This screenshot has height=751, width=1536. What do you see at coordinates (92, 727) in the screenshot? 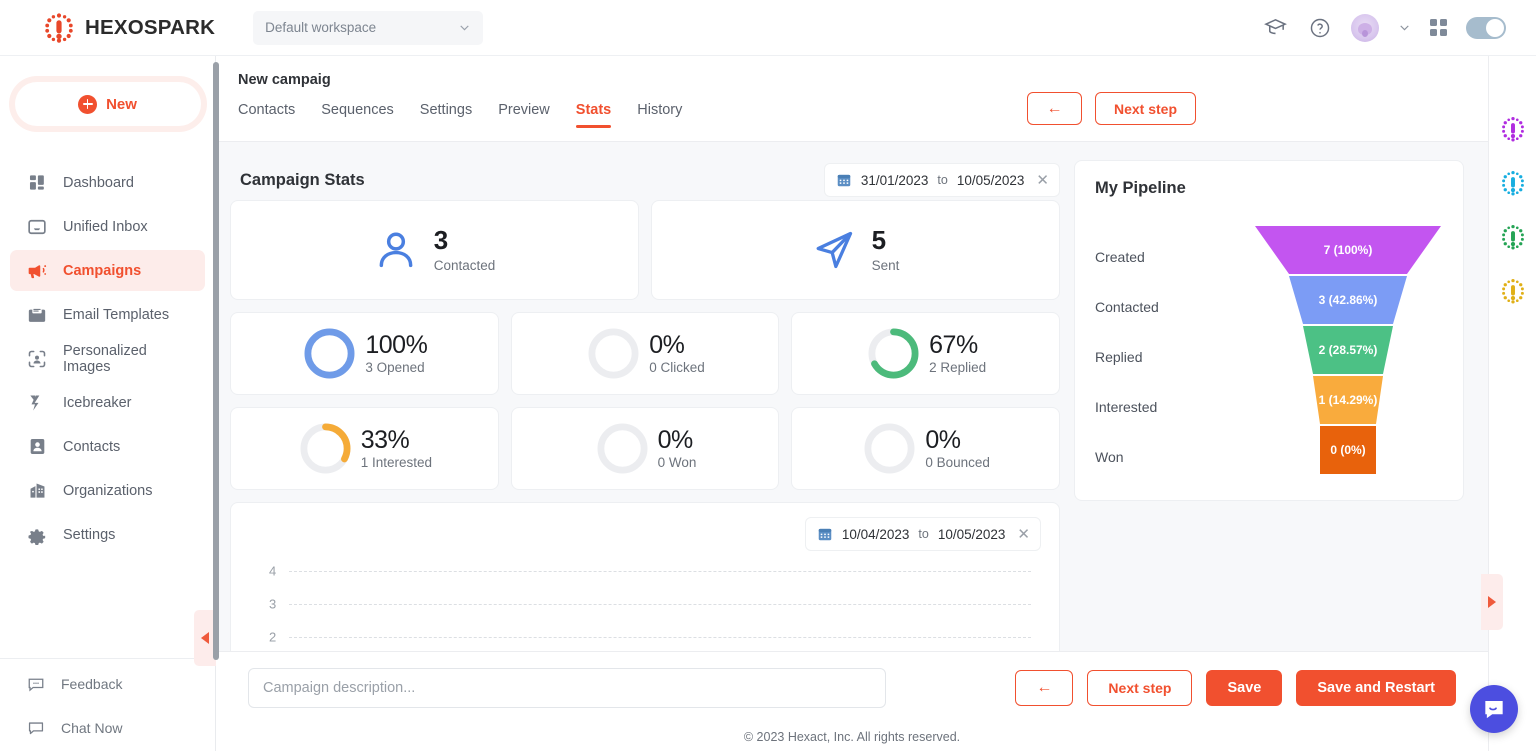
I see `sidebar-item-label: Chat Now` at bounding box center [92, 727].